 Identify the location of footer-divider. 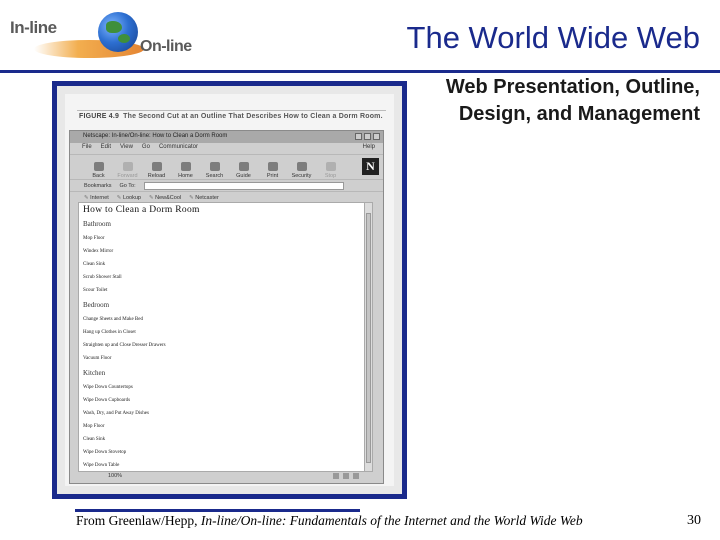
(217, 510).